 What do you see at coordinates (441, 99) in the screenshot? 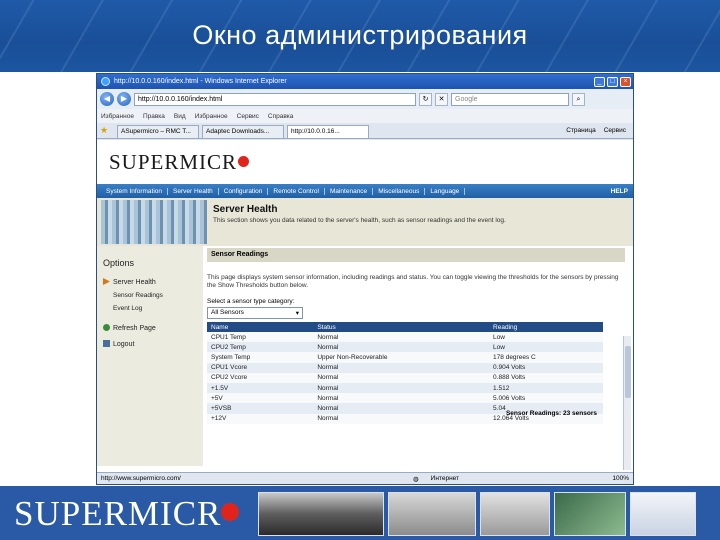
I see `stop-icon: ✕` at bounding box center [441, 99].